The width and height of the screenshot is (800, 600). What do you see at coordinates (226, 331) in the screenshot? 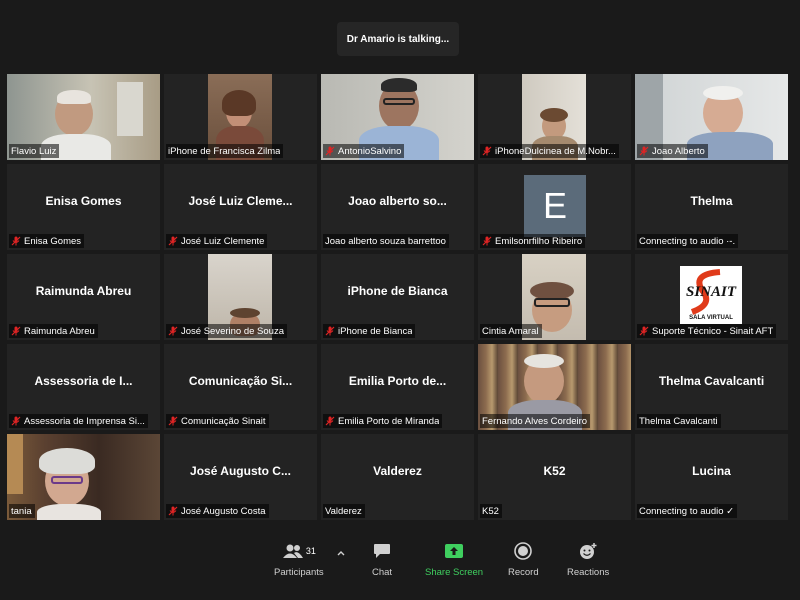
I see `participant-name: José Severino de Souza` at bounding box center [226, 331].